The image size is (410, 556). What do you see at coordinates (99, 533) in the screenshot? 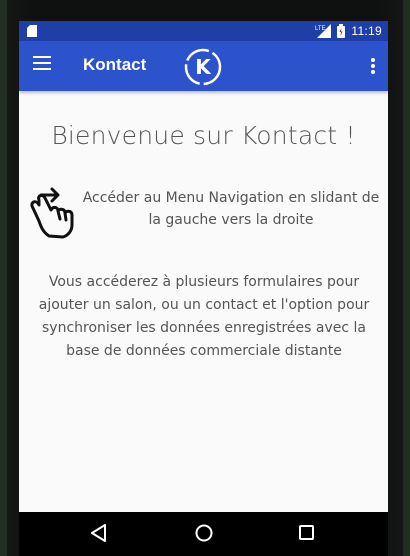
I see `back-icon` at bounding box center [99, 533].